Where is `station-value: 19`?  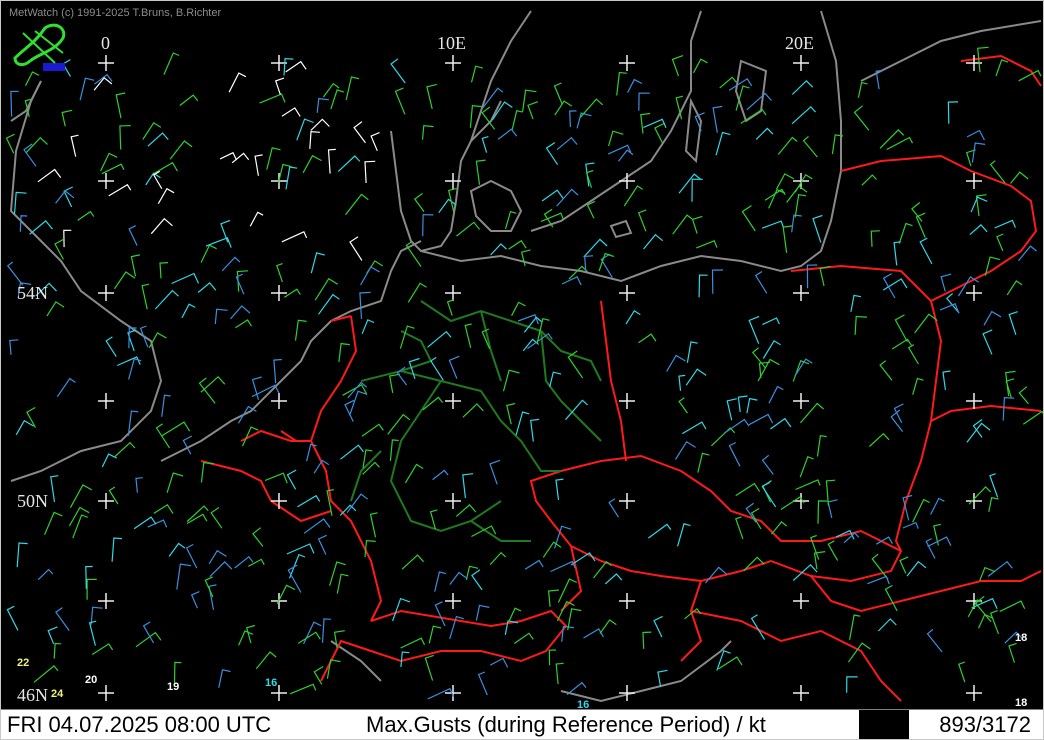 station-value: 19 is located at coordinates (173, 687).